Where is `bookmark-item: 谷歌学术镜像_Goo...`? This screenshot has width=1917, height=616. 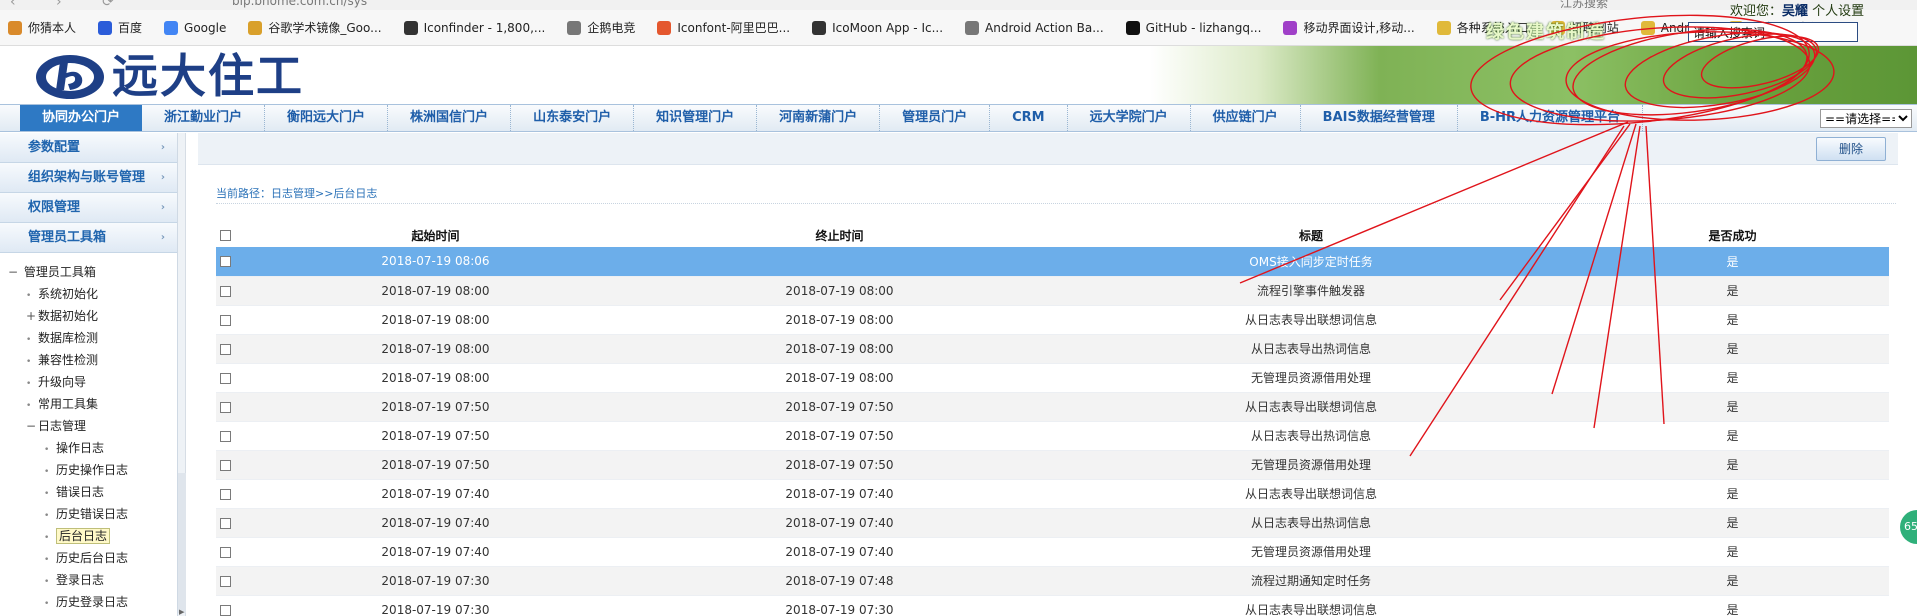
bookmark-item: 谷歌学术镜像_Goo... is located at coordinates (315, 27).